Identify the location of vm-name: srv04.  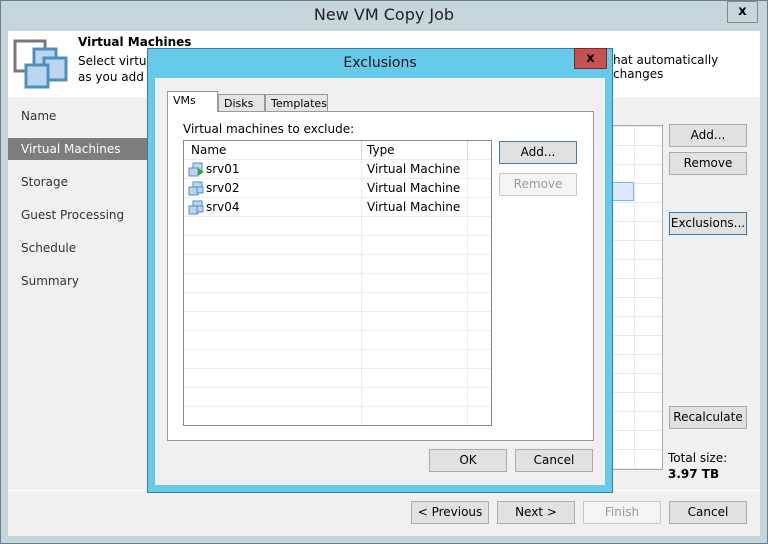
(273, 207).